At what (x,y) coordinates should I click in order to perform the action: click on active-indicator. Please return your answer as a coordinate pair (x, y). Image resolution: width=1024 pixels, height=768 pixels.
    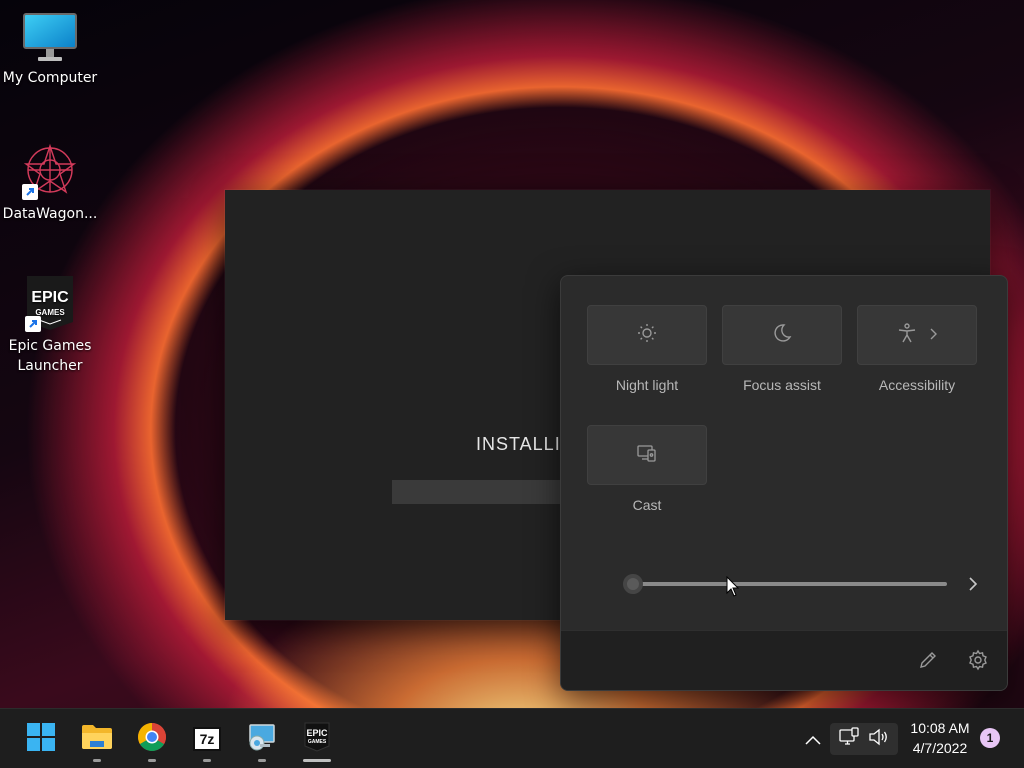
    Looking at the image, I should click on (317, 760).